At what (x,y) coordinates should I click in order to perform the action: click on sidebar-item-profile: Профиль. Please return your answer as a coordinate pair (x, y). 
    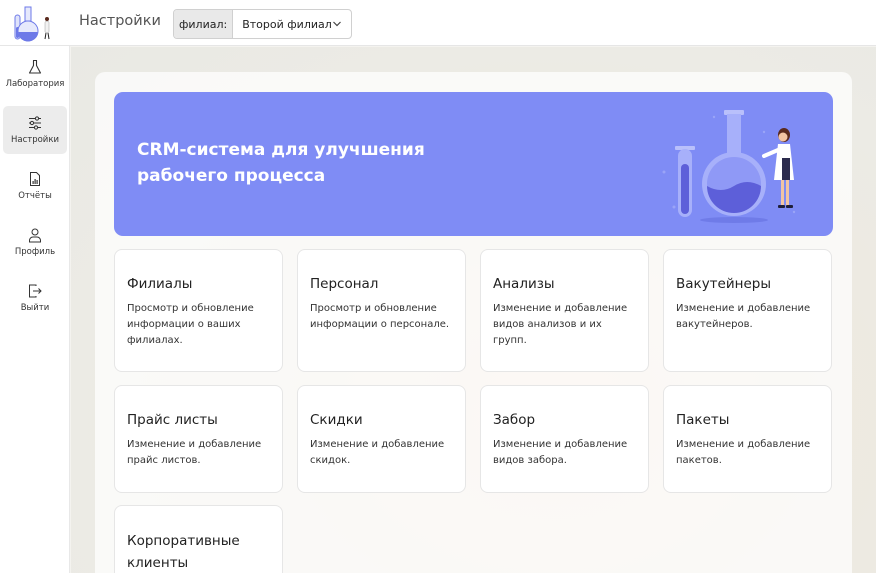
    Looking at the image, I should click on (35, 242).